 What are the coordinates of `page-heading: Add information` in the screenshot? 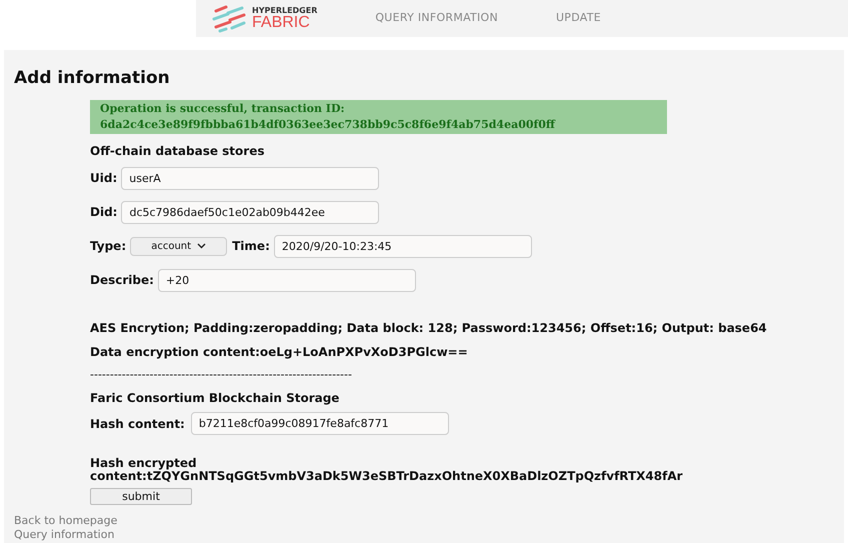 It's located at (92, 78).